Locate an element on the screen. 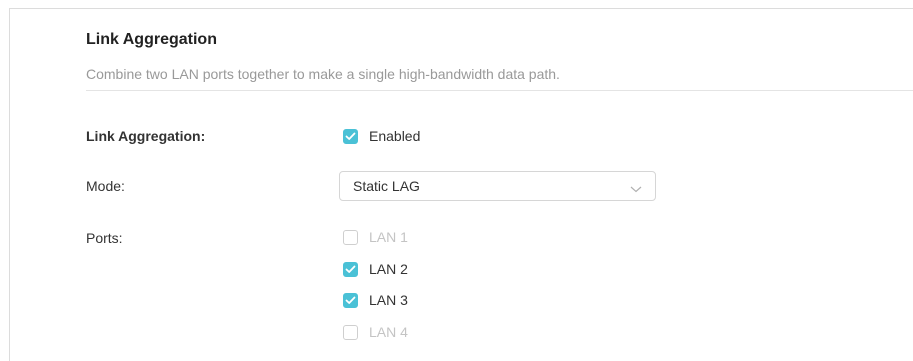 The height and width of the screenshot is (361, 913). chevron-down-icon is located at coordinates (636, 187).